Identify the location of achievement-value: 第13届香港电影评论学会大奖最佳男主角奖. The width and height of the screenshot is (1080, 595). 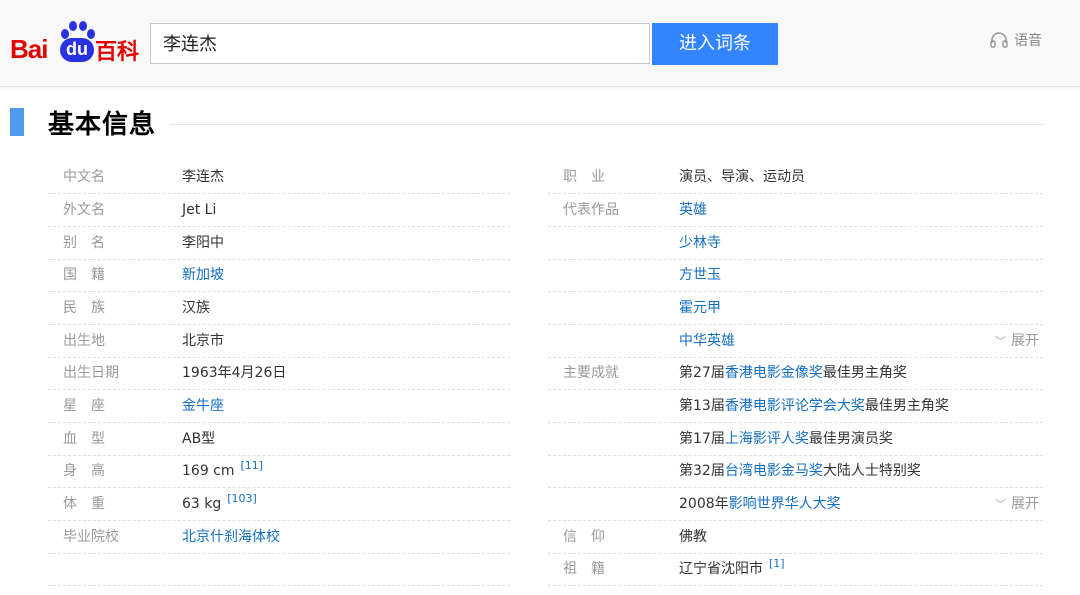
(814, 406).